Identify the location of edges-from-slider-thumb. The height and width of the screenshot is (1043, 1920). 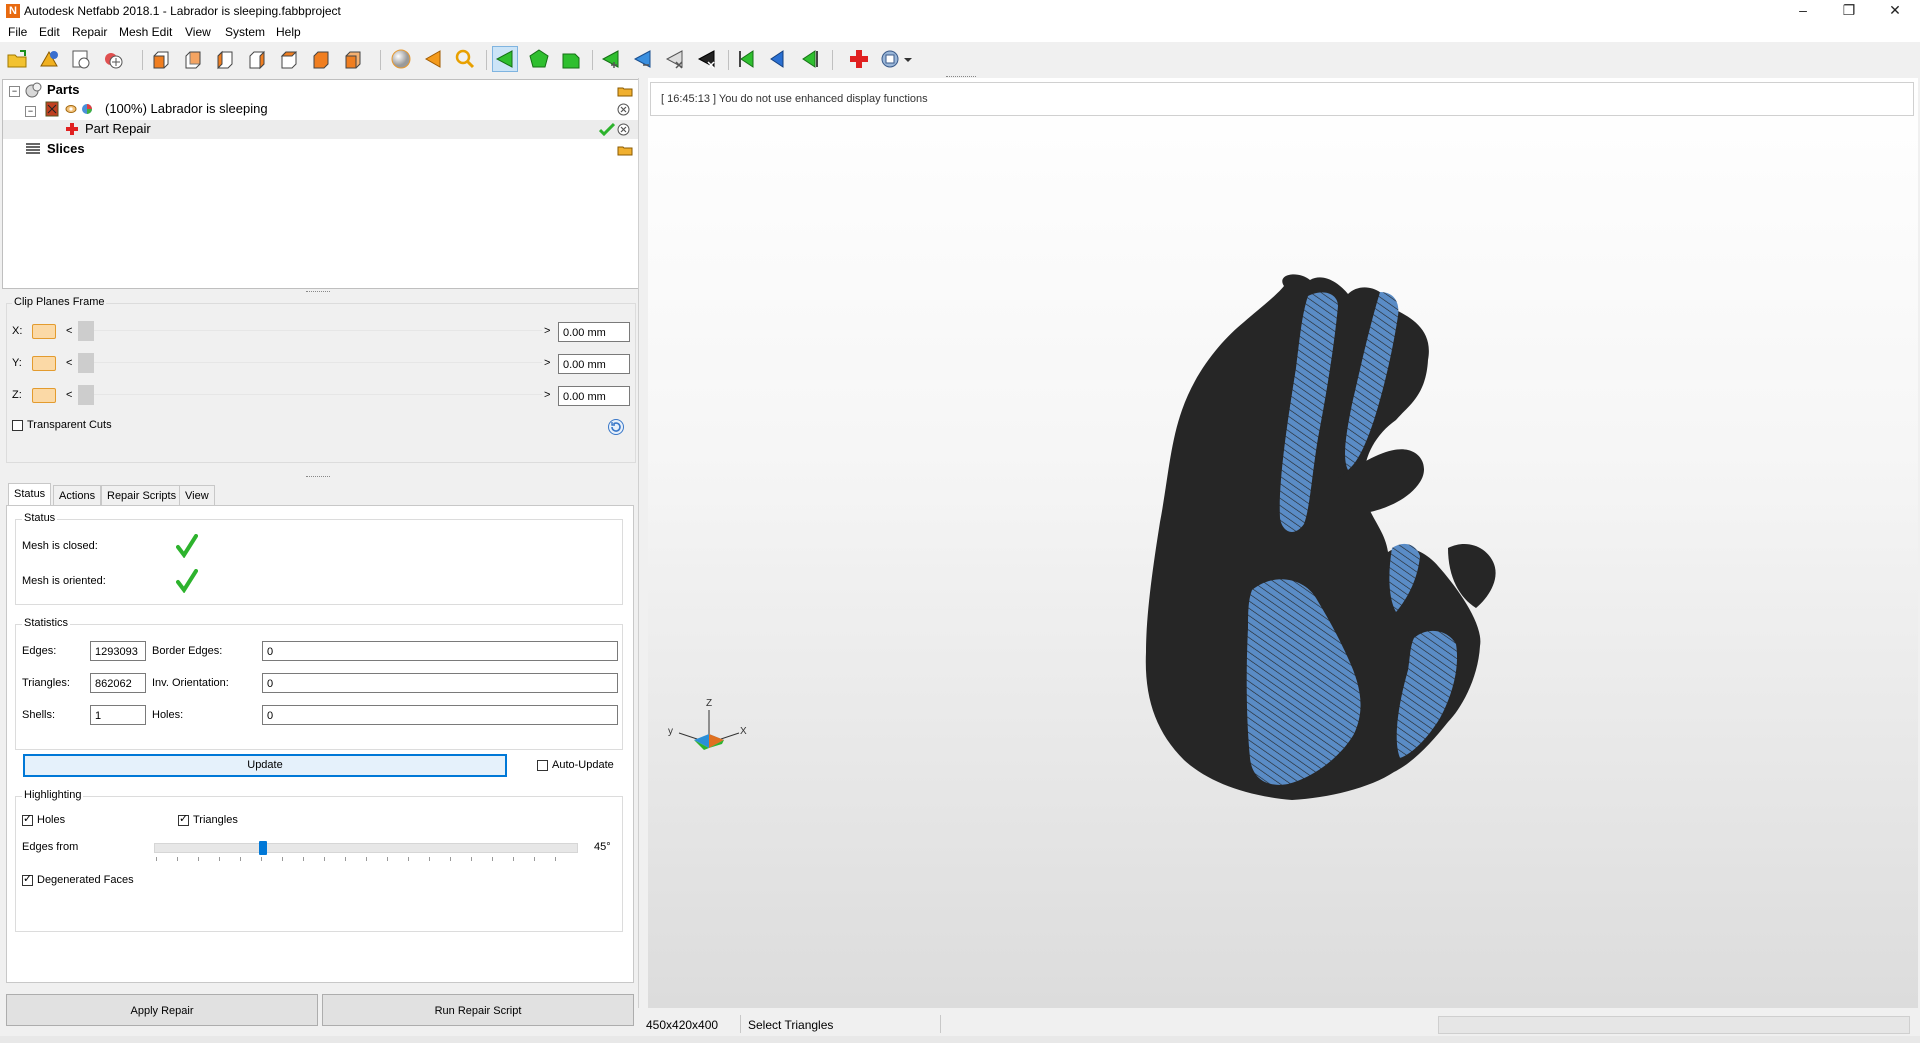
(263, 848).